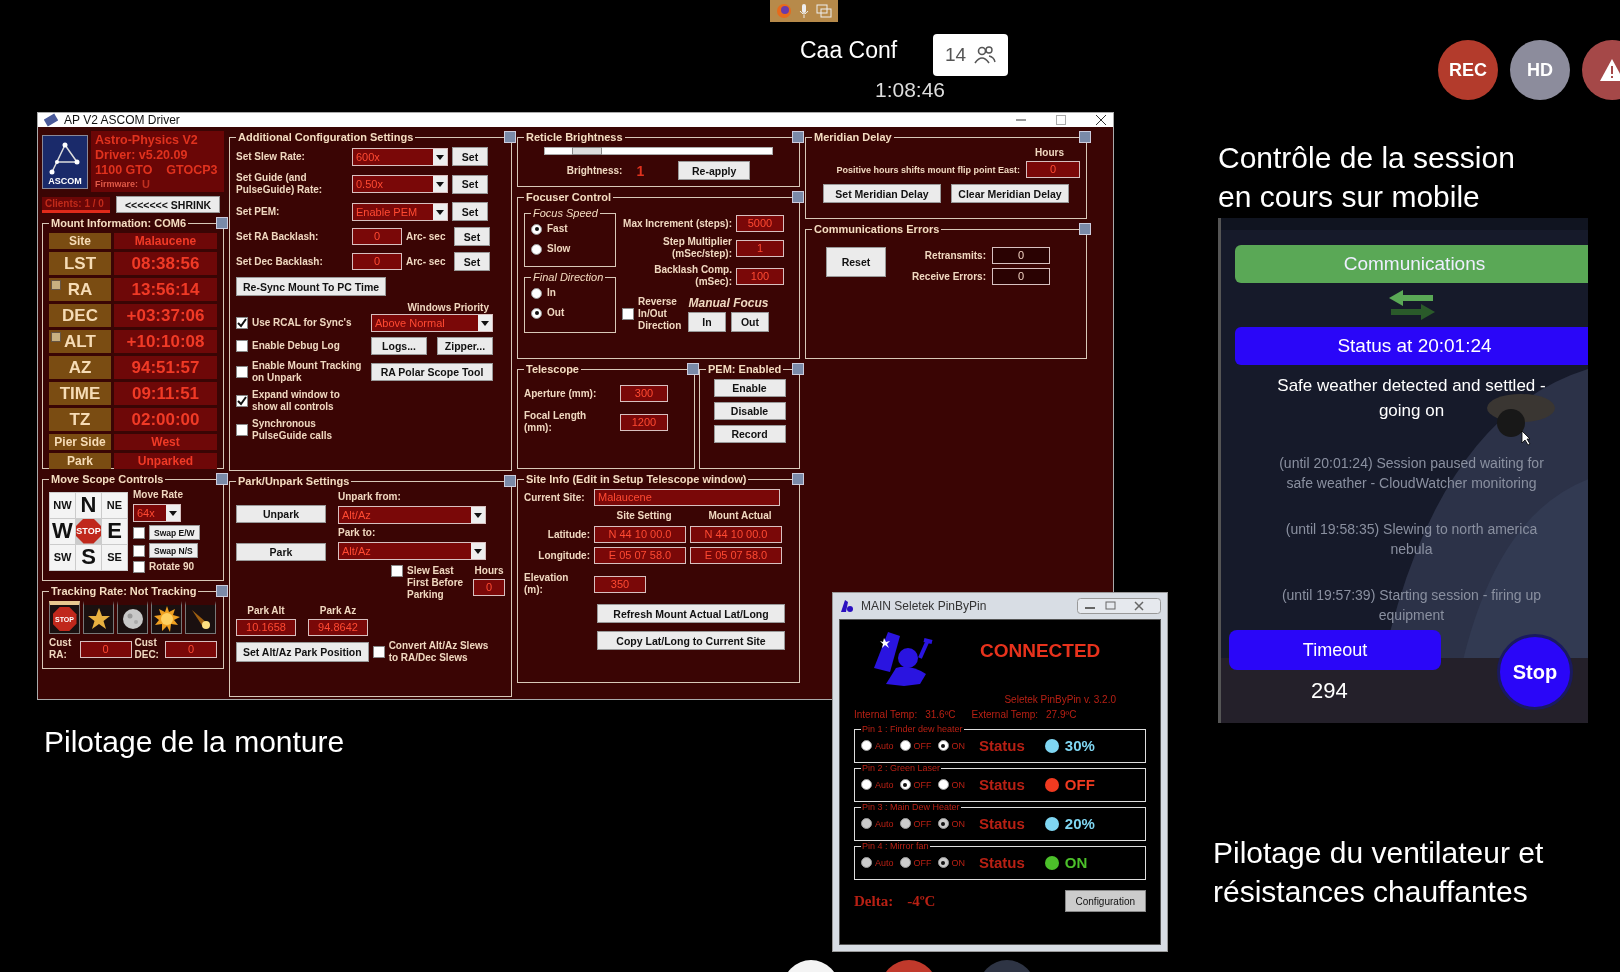 This screenshot has width=1620, height=972. Describe the element at coordinates (714, 170) in the screenshot. I see `reapply-button: Re-apply` at that location.